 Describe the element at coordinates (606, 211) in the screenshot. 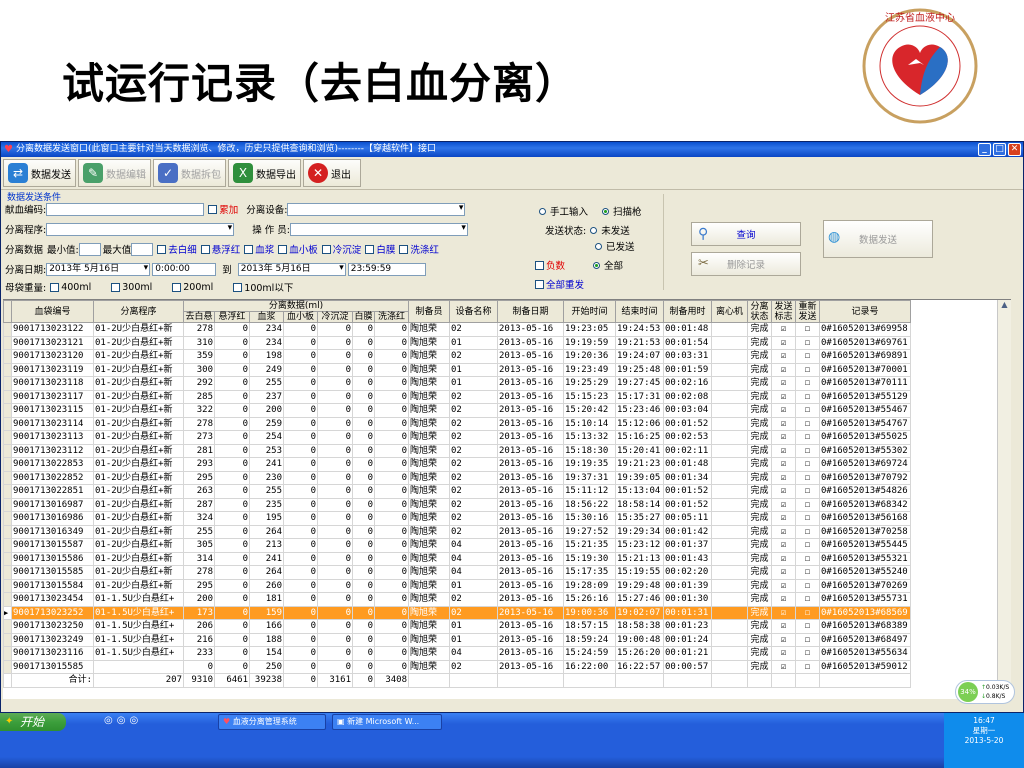

I see `scanner-radio` at that location.